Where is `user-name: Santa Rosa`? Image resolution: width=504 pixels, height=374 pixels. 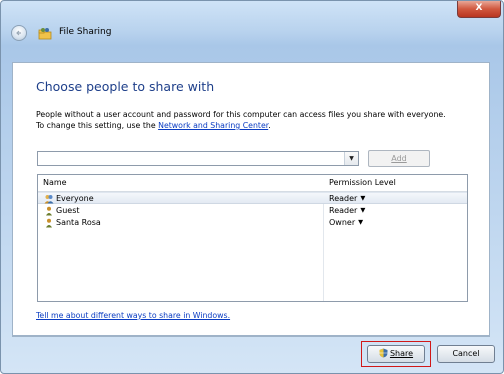
user-name: Santa Rosa is located at coordinates (78, 222).